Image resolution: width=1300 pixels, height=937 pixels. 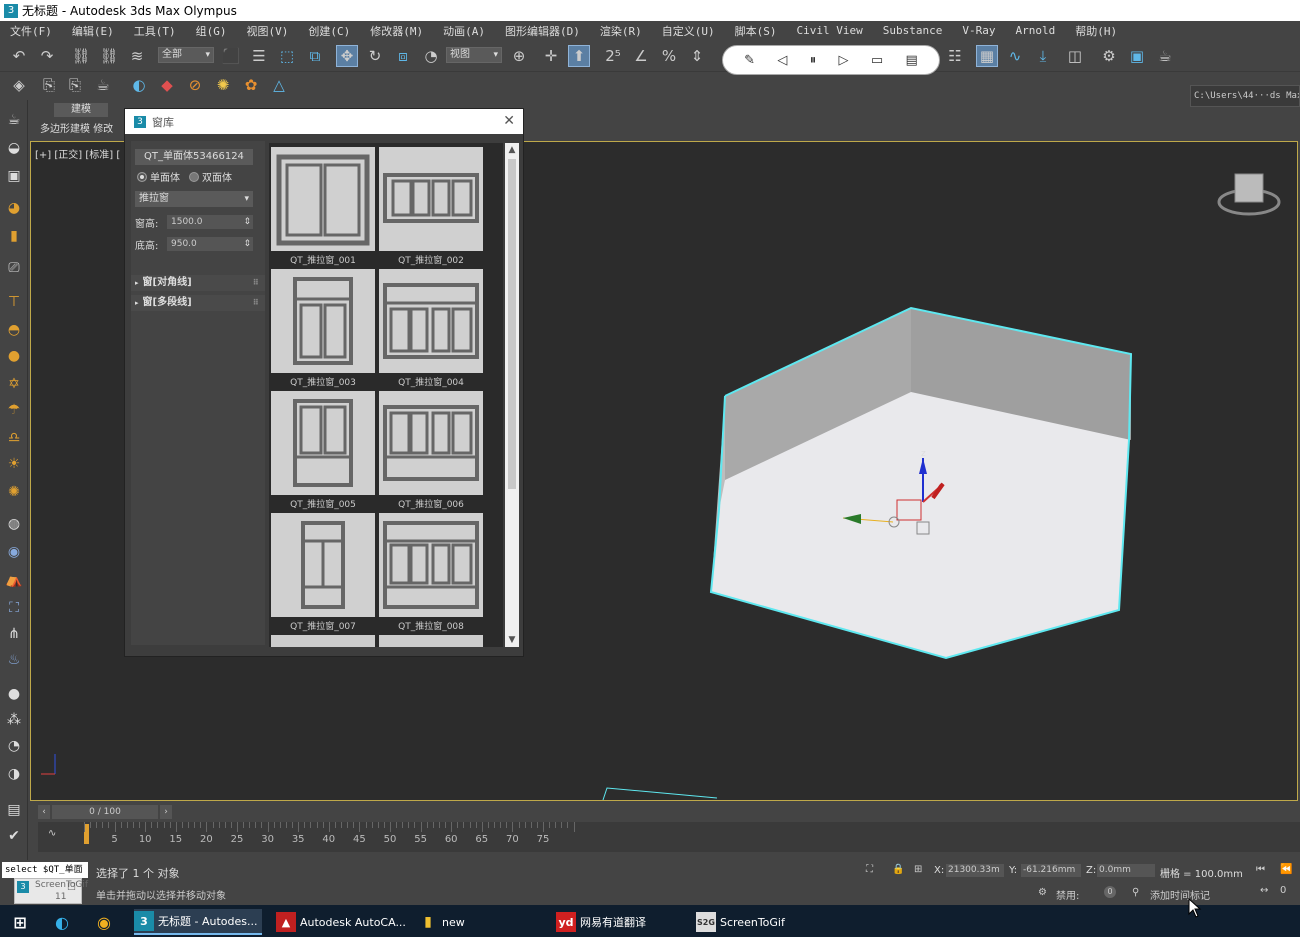 I want to click on rollout-polyline: ▸ 窗[多段线] ⠿, so click(x=198, y=303).